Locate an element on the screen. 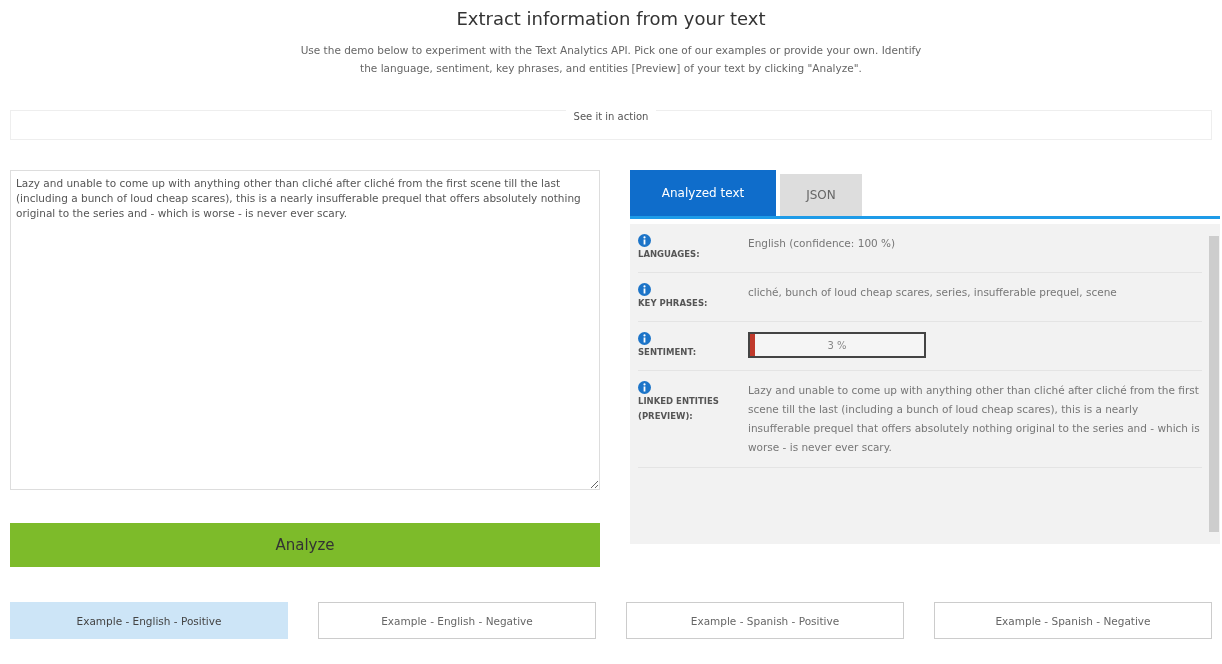 This screenshot has height=664, width=1222. result-label: SENTIMENT: is located at coordinates (668, 352).